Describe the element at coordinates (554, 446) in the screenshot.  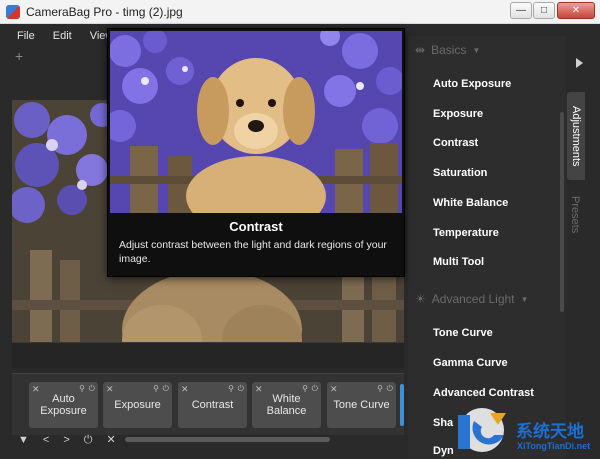
I see `watermark-url: XiTongTianDi.net` at that location.